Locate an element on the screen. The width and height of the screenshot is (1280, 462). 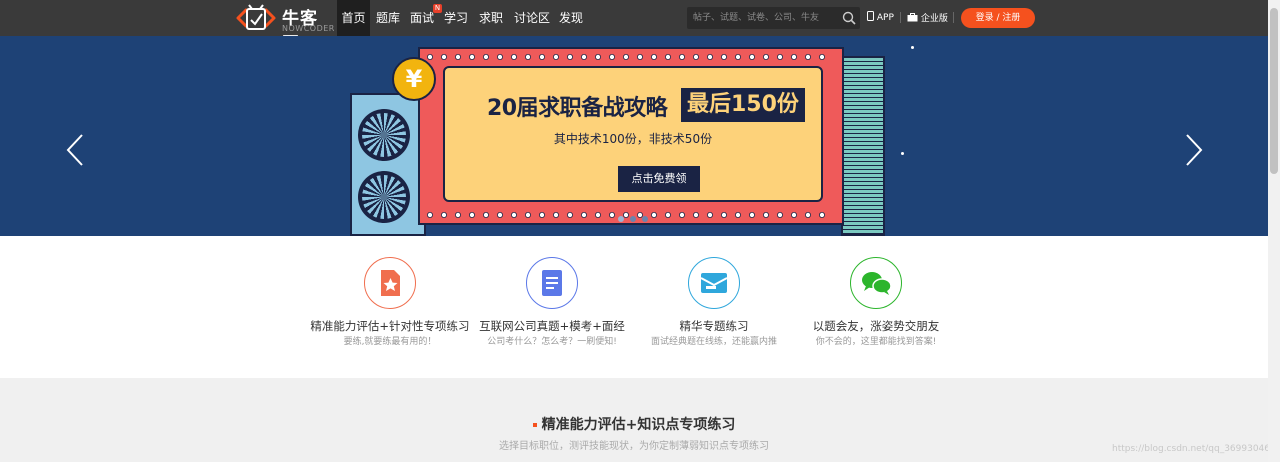
promo-subtitle: 其中技术100份，非技术50份 is located at coordinates (633, 139).